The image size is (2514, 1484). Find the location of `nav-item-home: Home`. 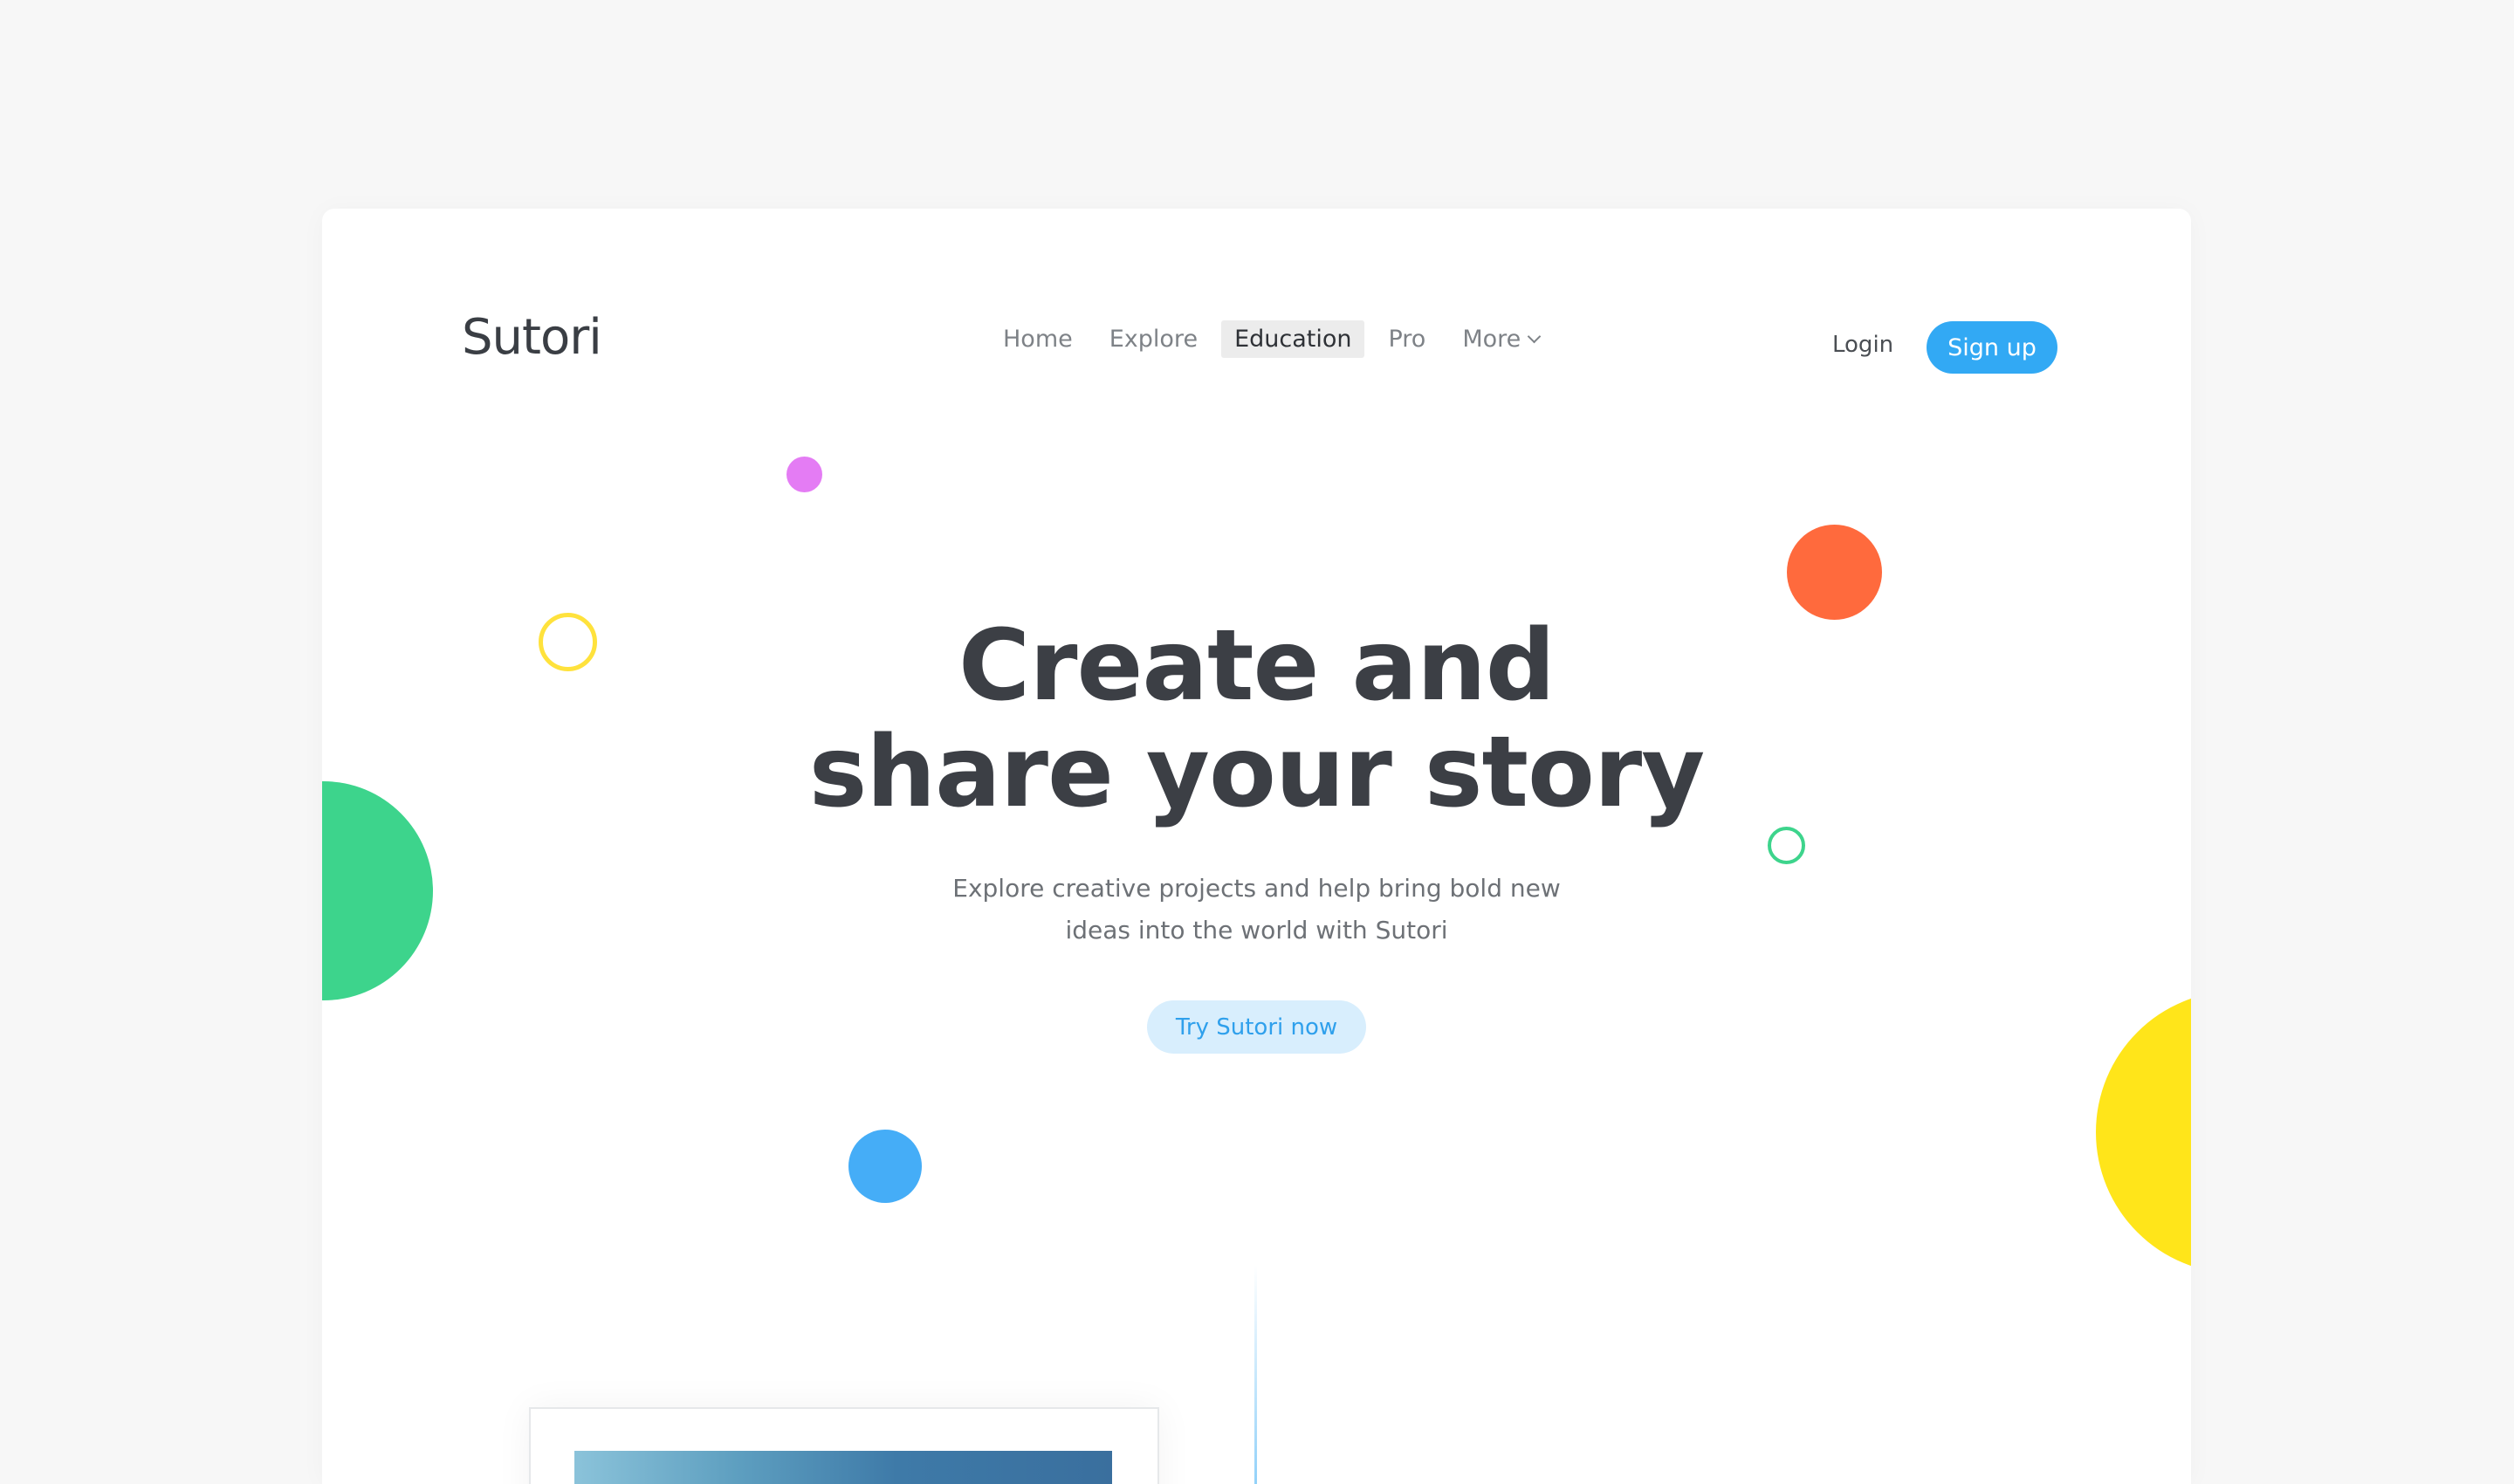

nav-item-home: Home is located at coordinates (1038, 339).